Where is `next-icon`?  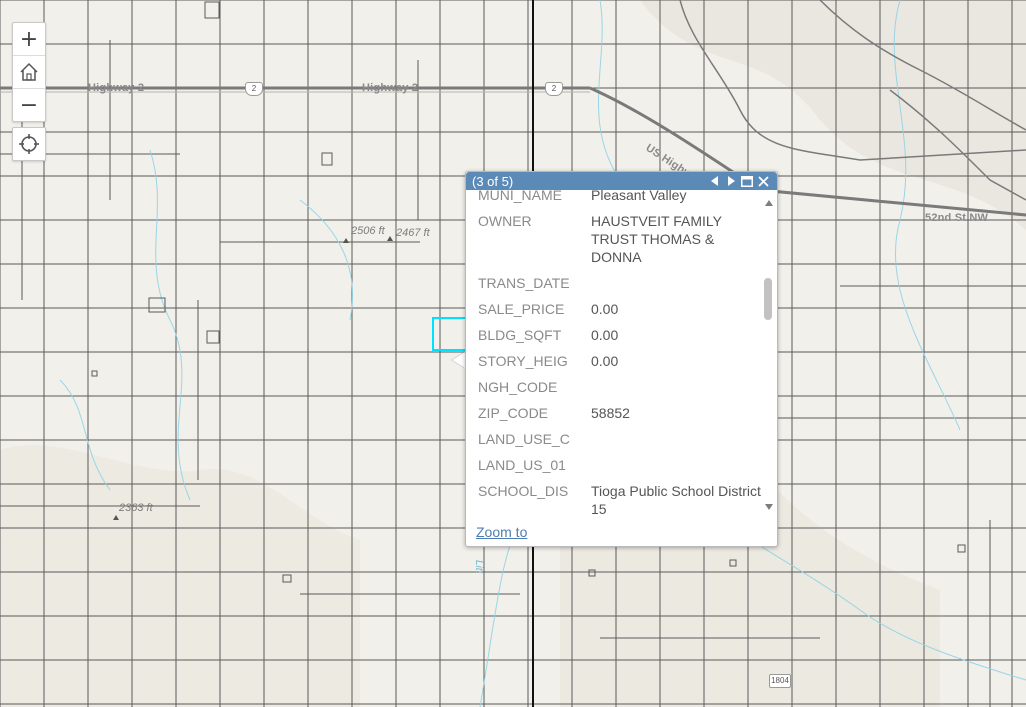 next-icon is located at coordinates (731, 181).